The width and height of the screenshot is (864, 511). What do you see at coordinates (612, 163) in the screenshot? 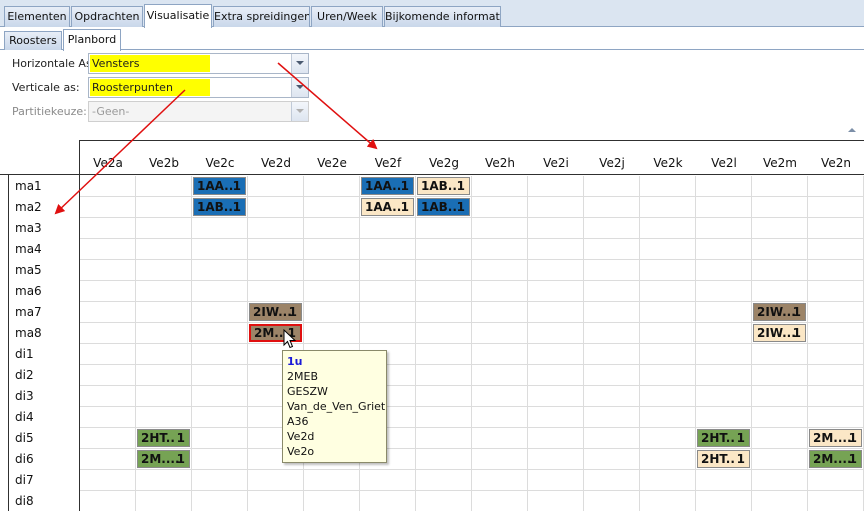
I see `column-header: Ve2j` at bounding box center [612, 163].